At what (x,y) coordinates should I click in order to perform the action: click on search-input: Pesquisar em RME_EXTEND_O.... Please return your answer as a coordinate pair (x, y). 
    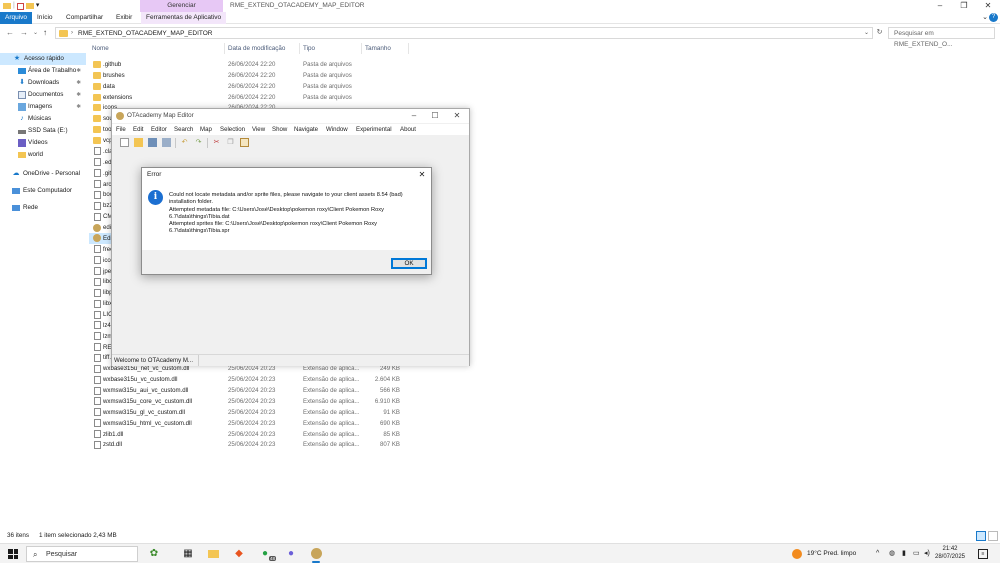
    Looking at the image, I should click on (941, 37).